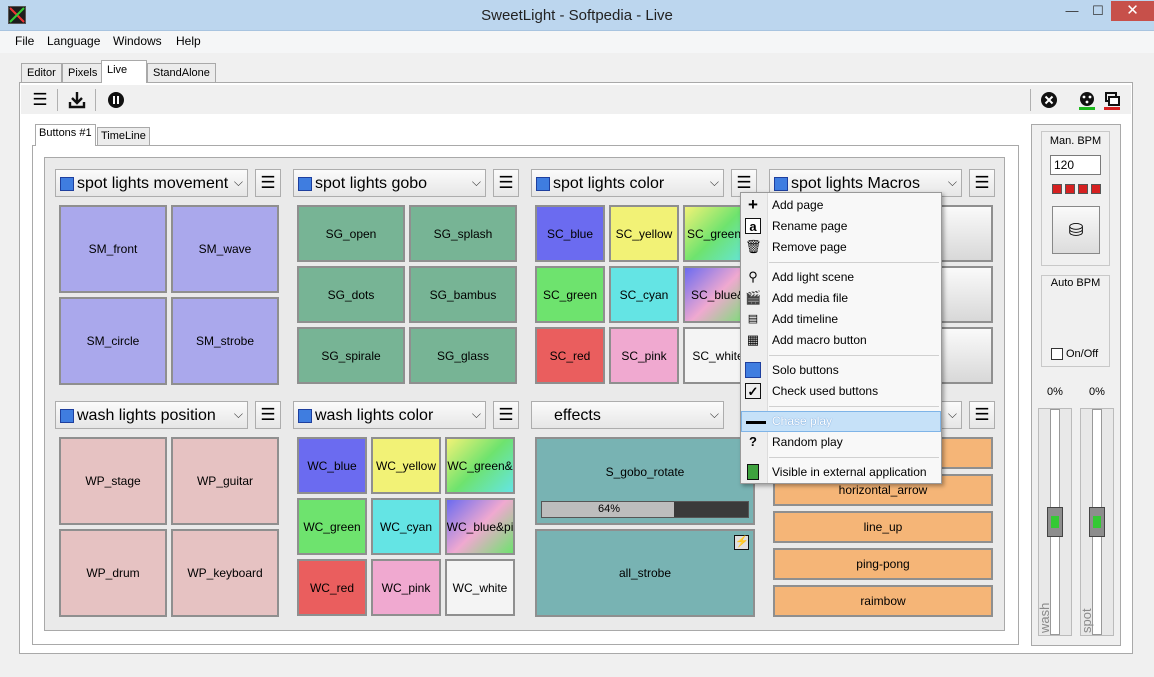  Describe the element at coordinates (480, 587) in the screenshot. I see `light-button: WC_white` at that location.